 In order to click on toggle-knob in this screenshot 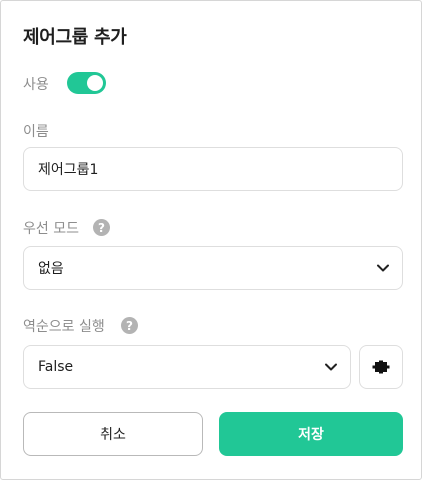, I will do `click(95, 83)`.